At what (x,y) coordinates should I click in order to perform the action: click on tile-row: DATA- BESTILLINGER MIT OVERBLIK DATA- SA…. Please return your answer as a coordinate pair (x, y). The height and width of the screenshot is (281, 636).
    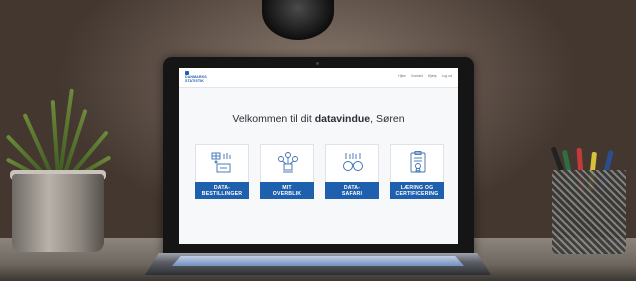
    Looking at the image, I should click on (320, 171).